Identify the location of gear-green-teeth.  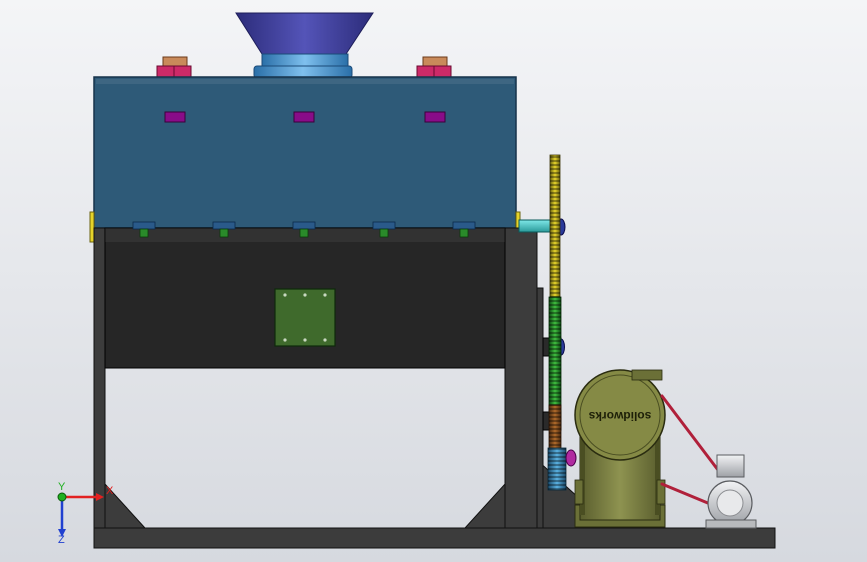
(555, 356).